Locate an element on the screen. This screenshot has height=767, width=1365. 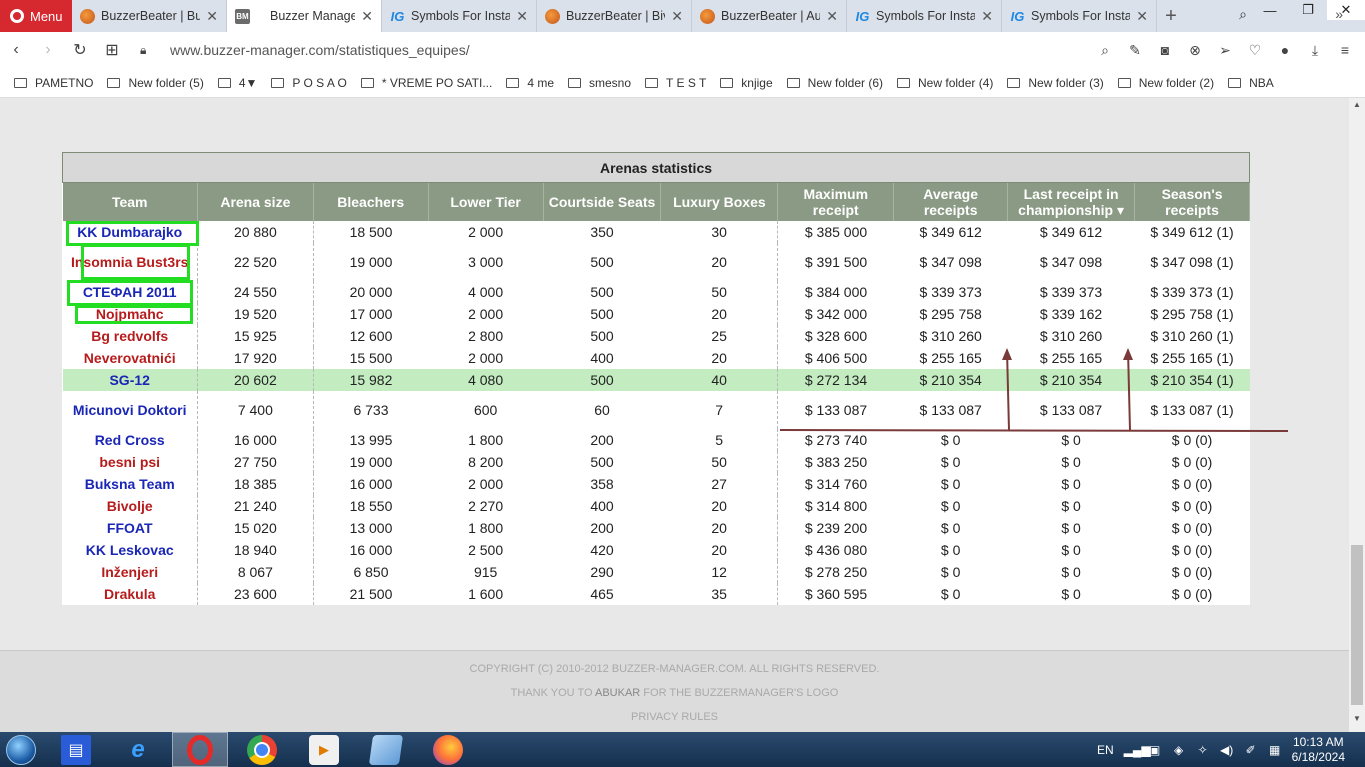
heart-icon: ♡ is located at coordinates (1255, 50).